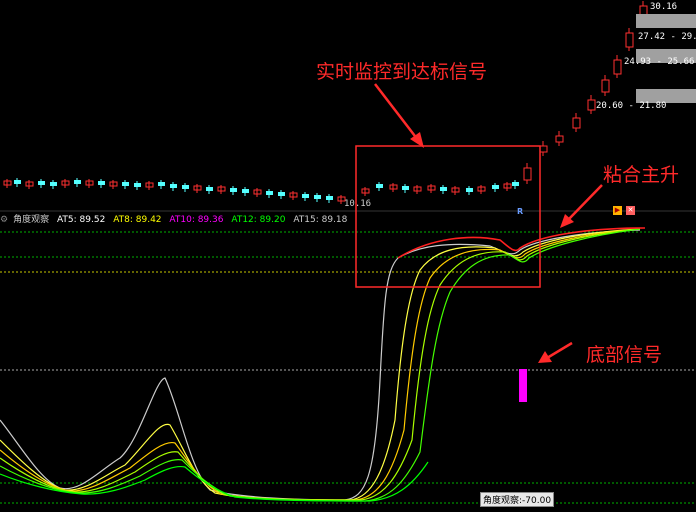 This screenshot has height=512, width=696. What do you see at coordinates (448, 216) in the screenshot?
I see `monitor-box` at bounding box center [448, 216].